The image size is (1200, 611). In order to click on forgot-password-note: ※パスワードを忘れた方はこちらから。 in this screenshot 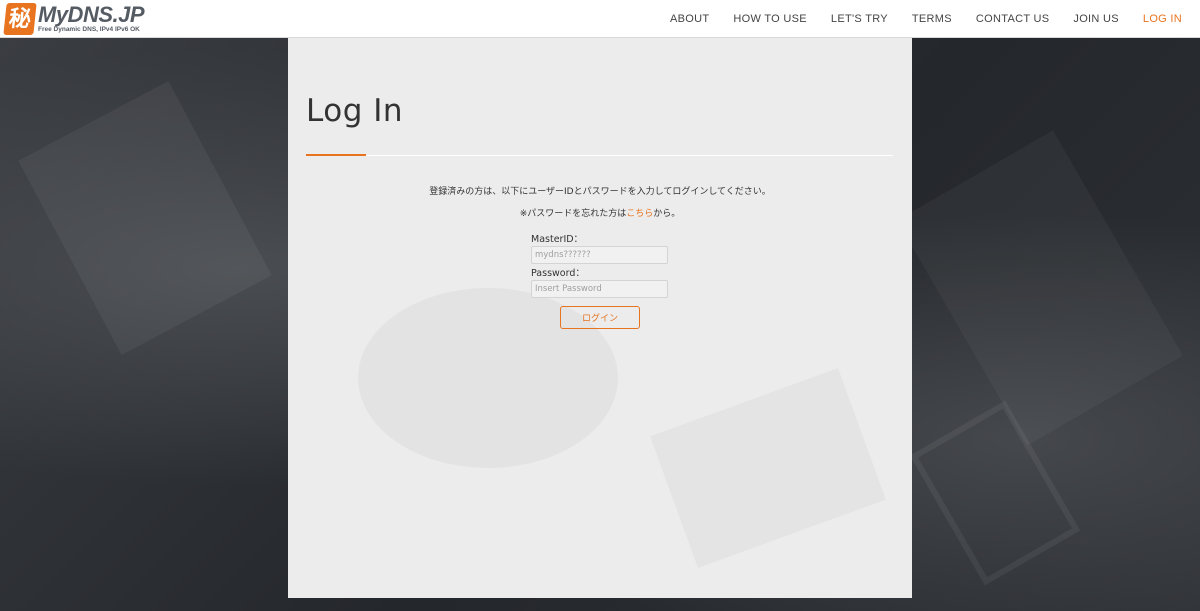, I will do `click(600, 212)`.